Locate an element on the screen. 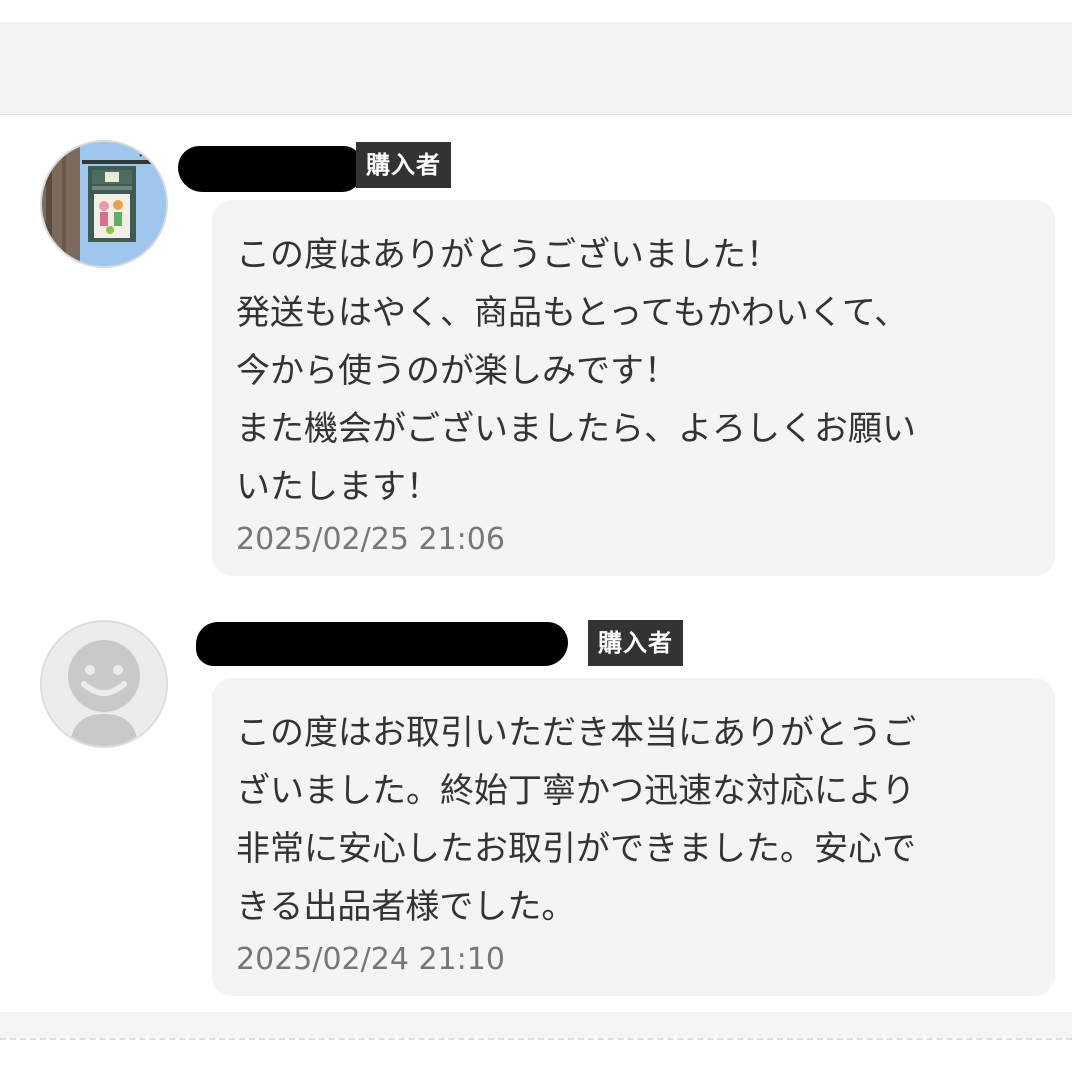 The image size is (1072, 1072). header-bar is located at coordinates (536, 68).